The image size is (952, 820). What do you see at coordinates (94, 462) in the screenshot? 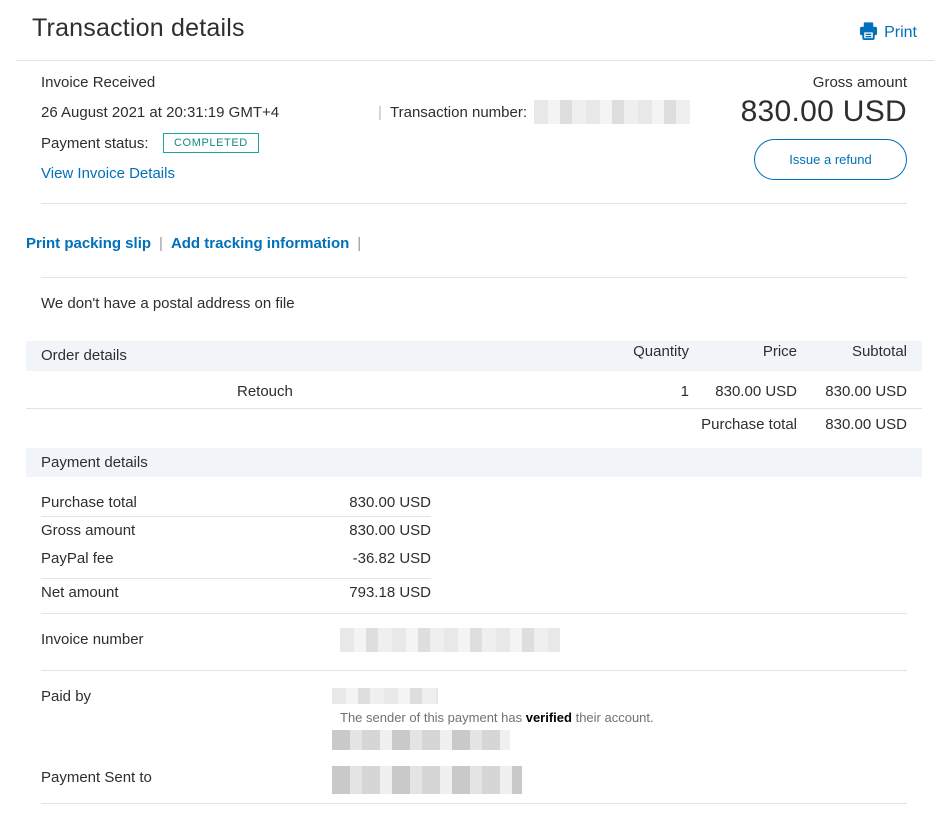
I see `payment-details-heading: Payment details` at bounding box center [94, 462].